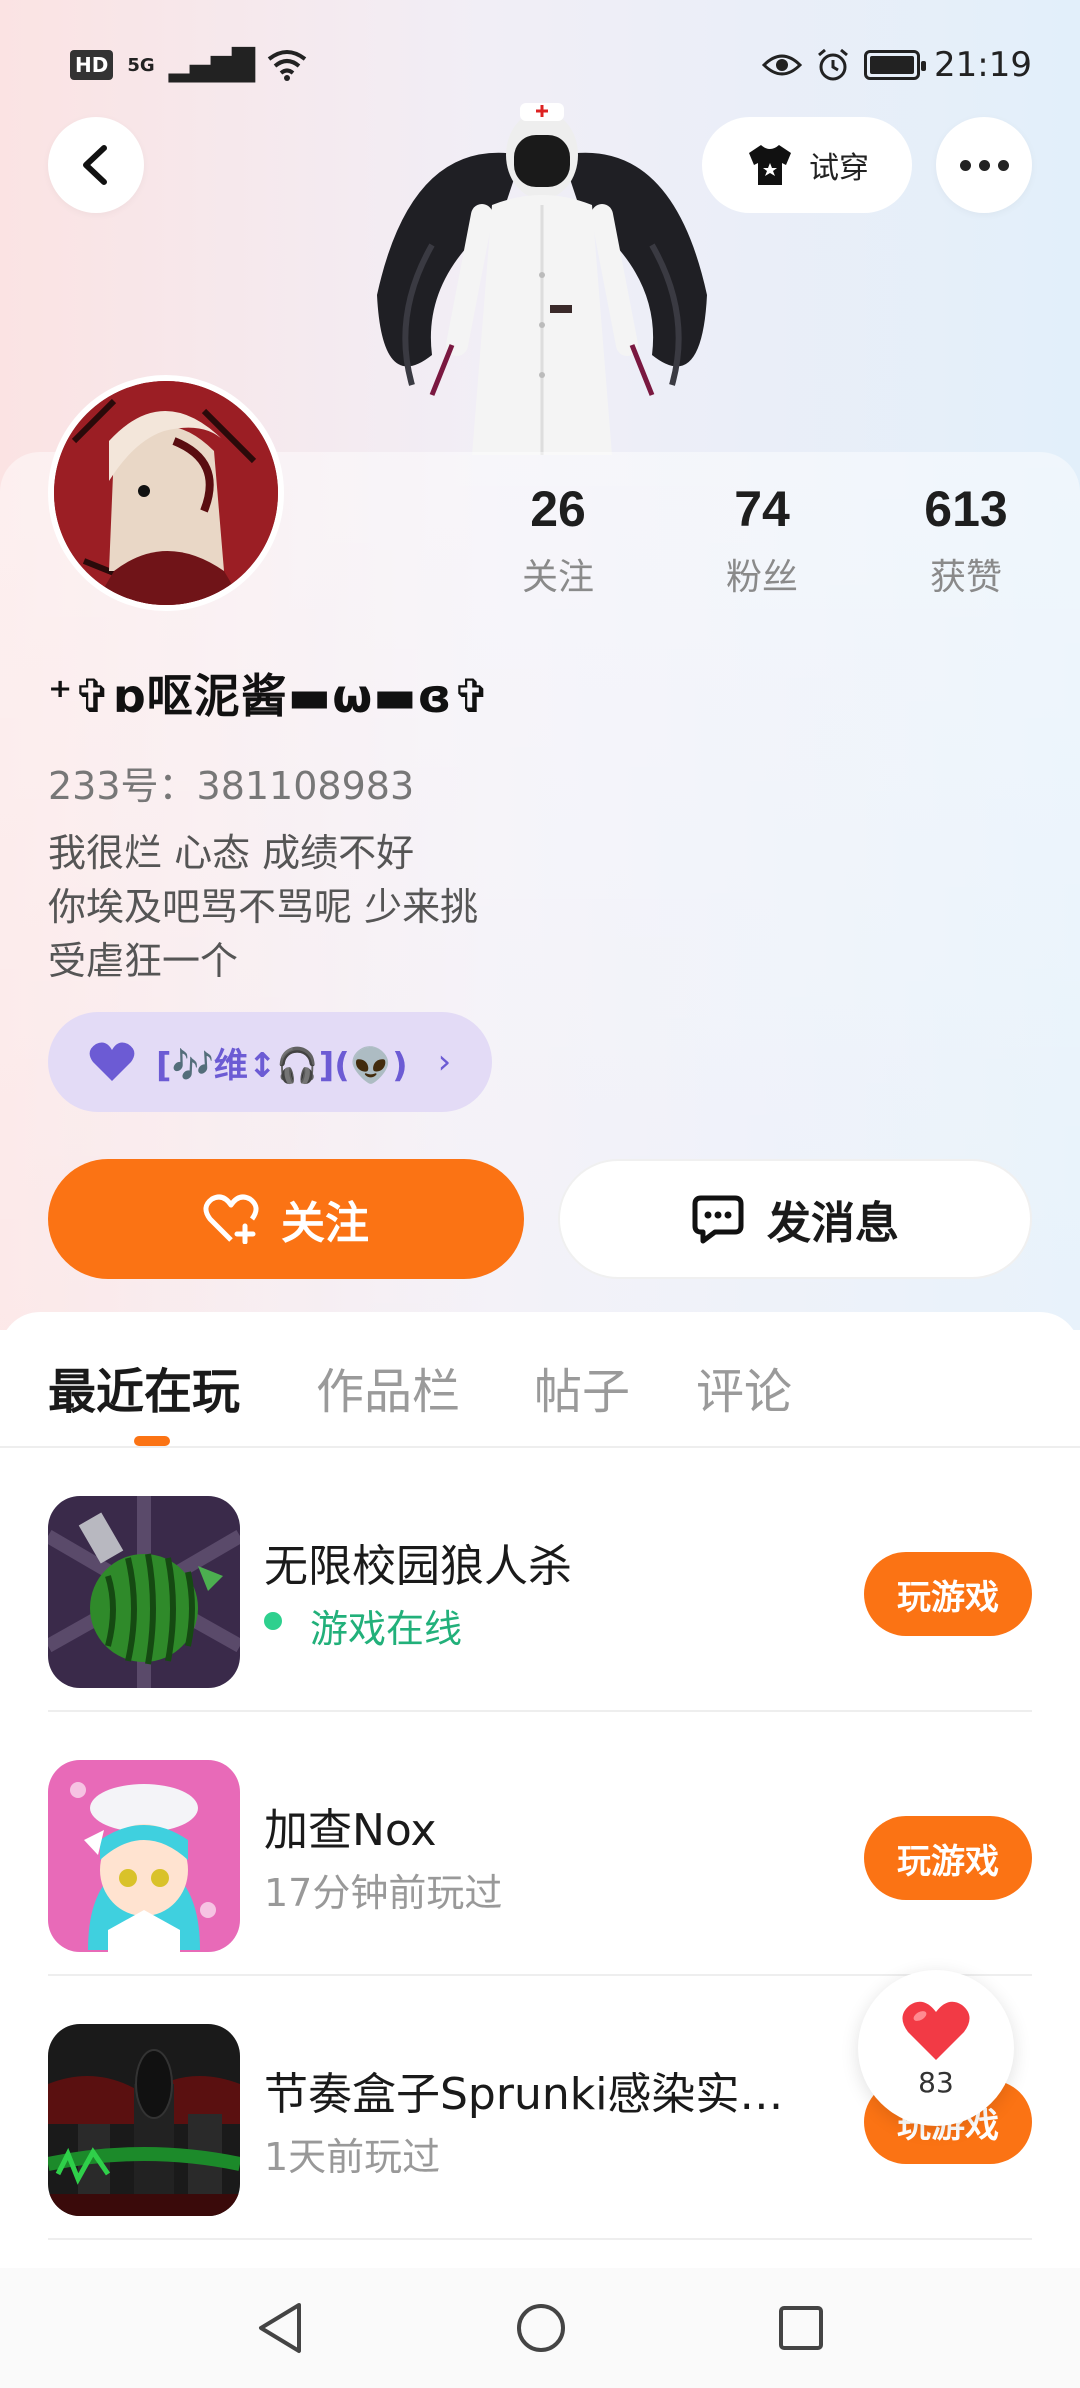 Image resolution: width=1080 pixels, height=2388 pixels. What do you see at coordinates (383, 1893) in the screenshot?
I see `game-last-played: 17分钟前玩过` at bounding box center [383, 1893].